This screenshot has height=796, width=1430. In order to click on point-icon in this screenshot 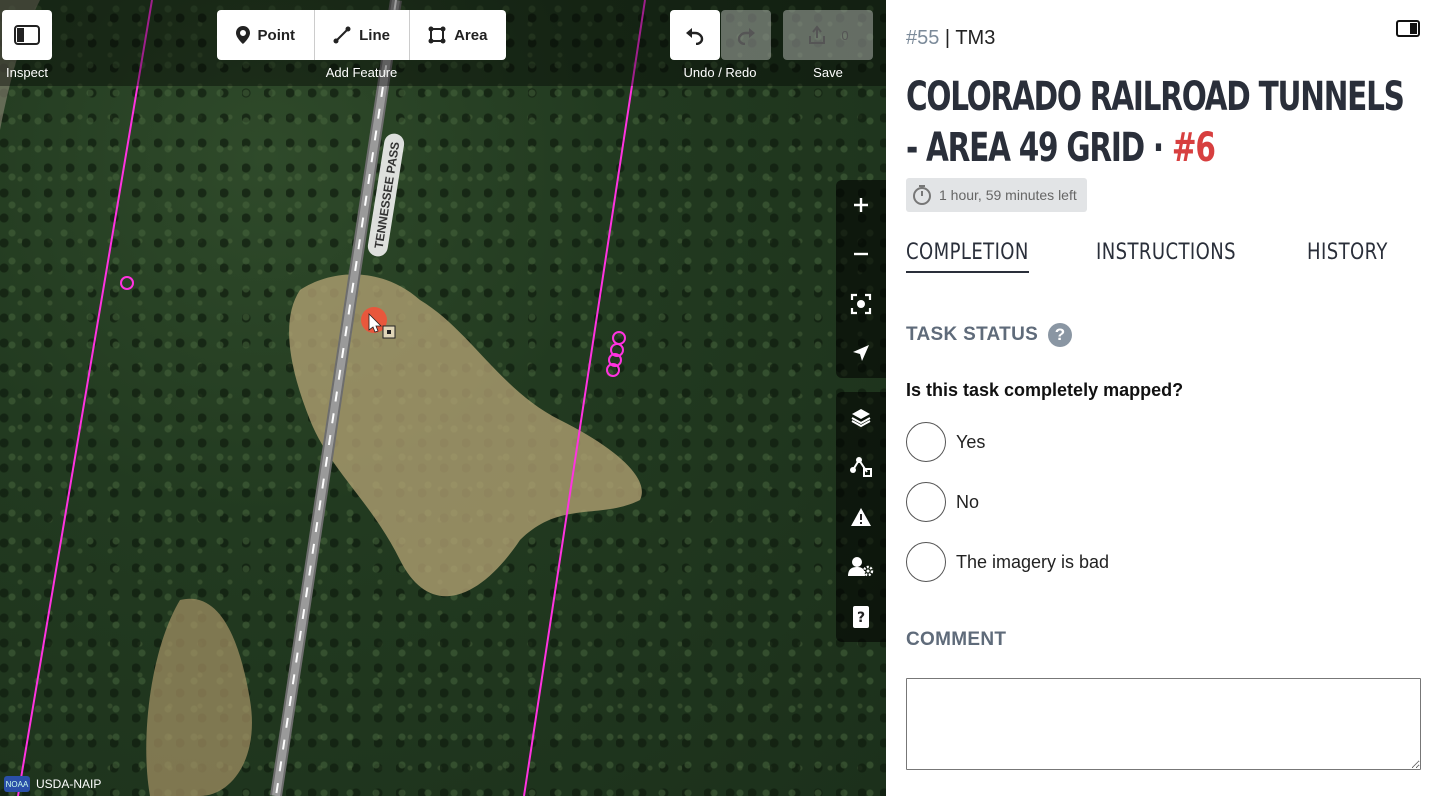, I will do `click(242, 35)`.